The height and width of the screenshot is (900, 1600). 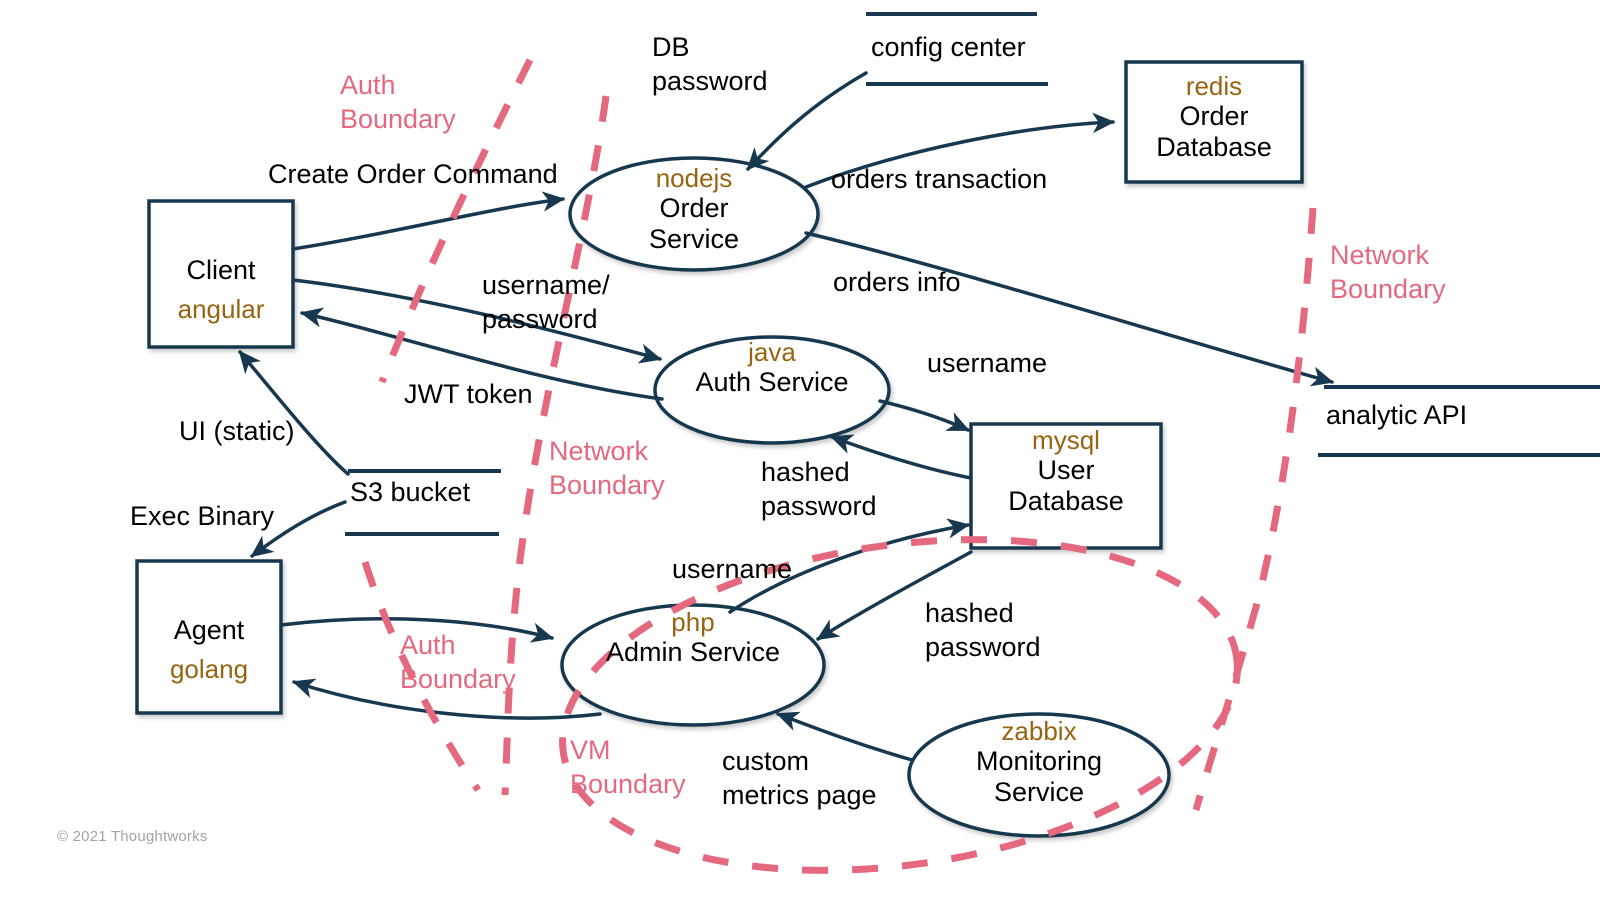 I want to click on boundary-label-auth-bottom-line2: Boundary, so click(x=458, y=679).